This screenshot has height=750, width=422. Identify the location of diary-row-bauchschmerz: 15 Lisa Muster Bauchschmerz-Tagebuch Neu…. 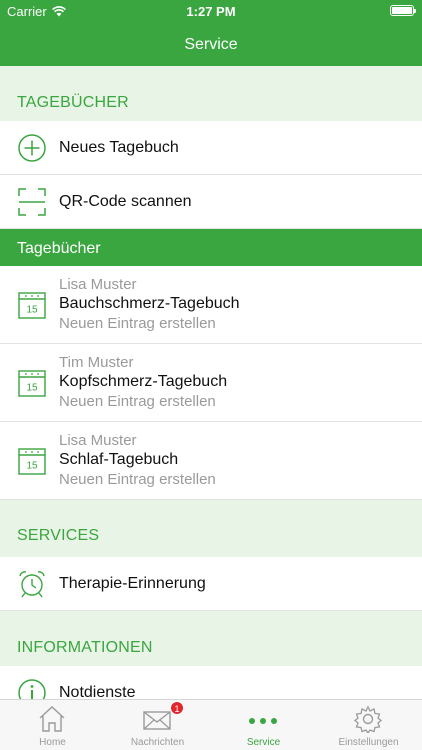
(211, 305).